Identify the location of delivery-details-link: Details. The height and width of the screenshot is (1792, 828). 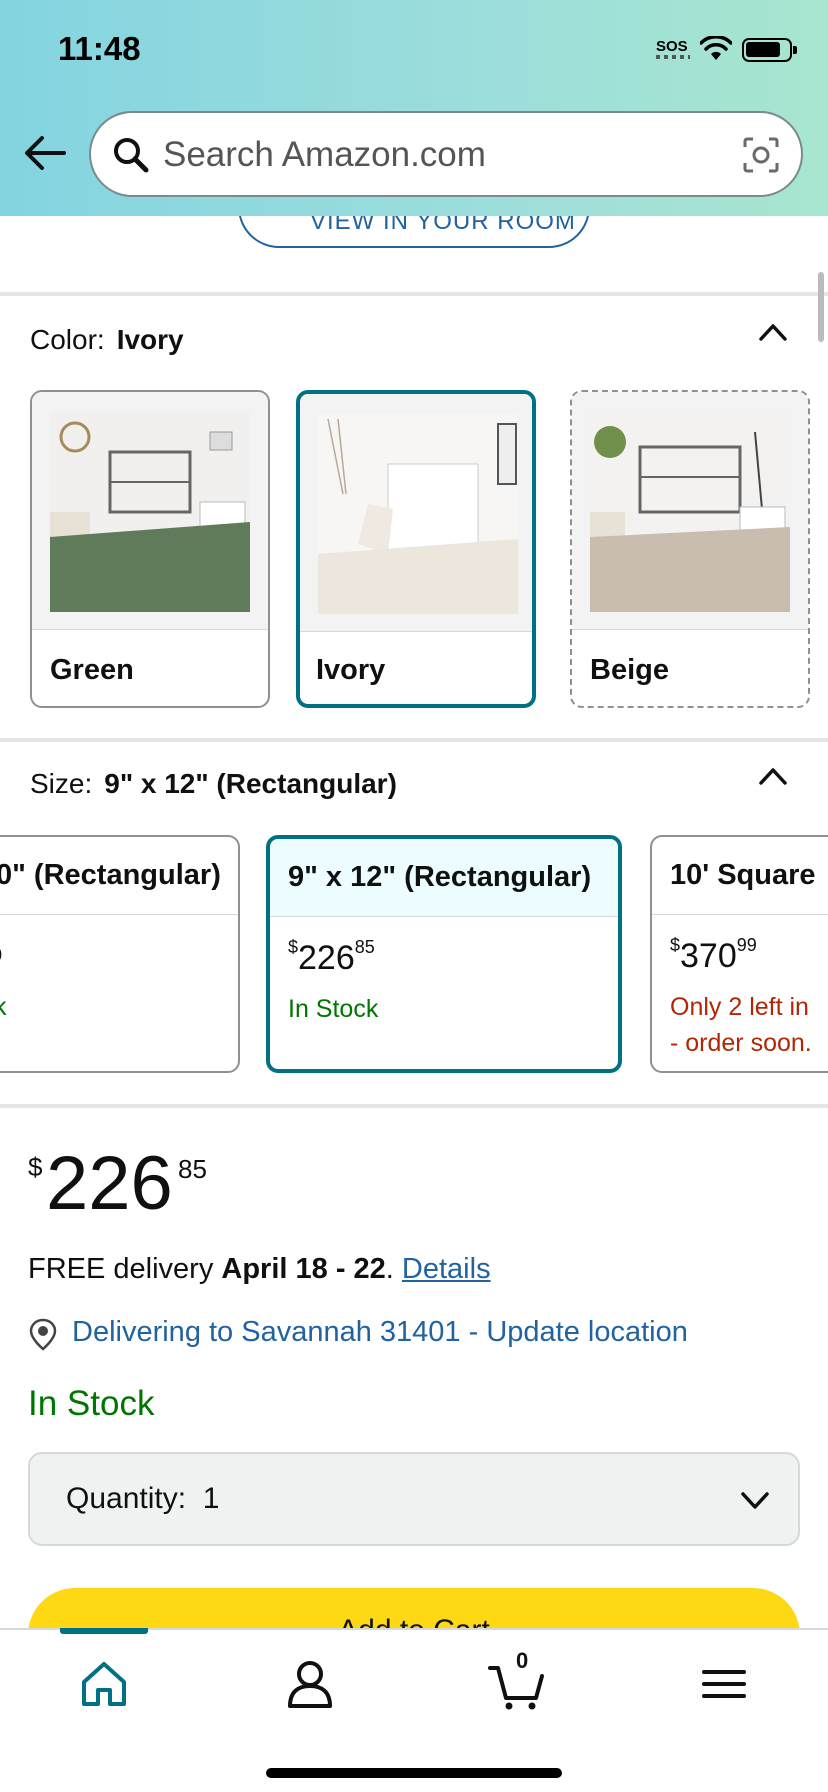
(446, 1269).